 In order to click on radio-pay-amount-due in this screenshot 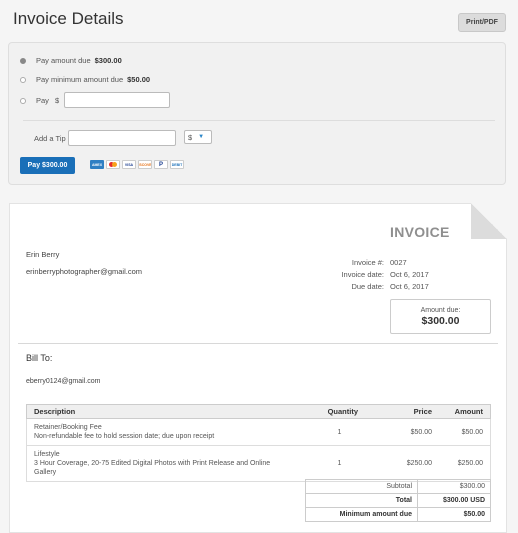, I will do `click(23, 60)`.